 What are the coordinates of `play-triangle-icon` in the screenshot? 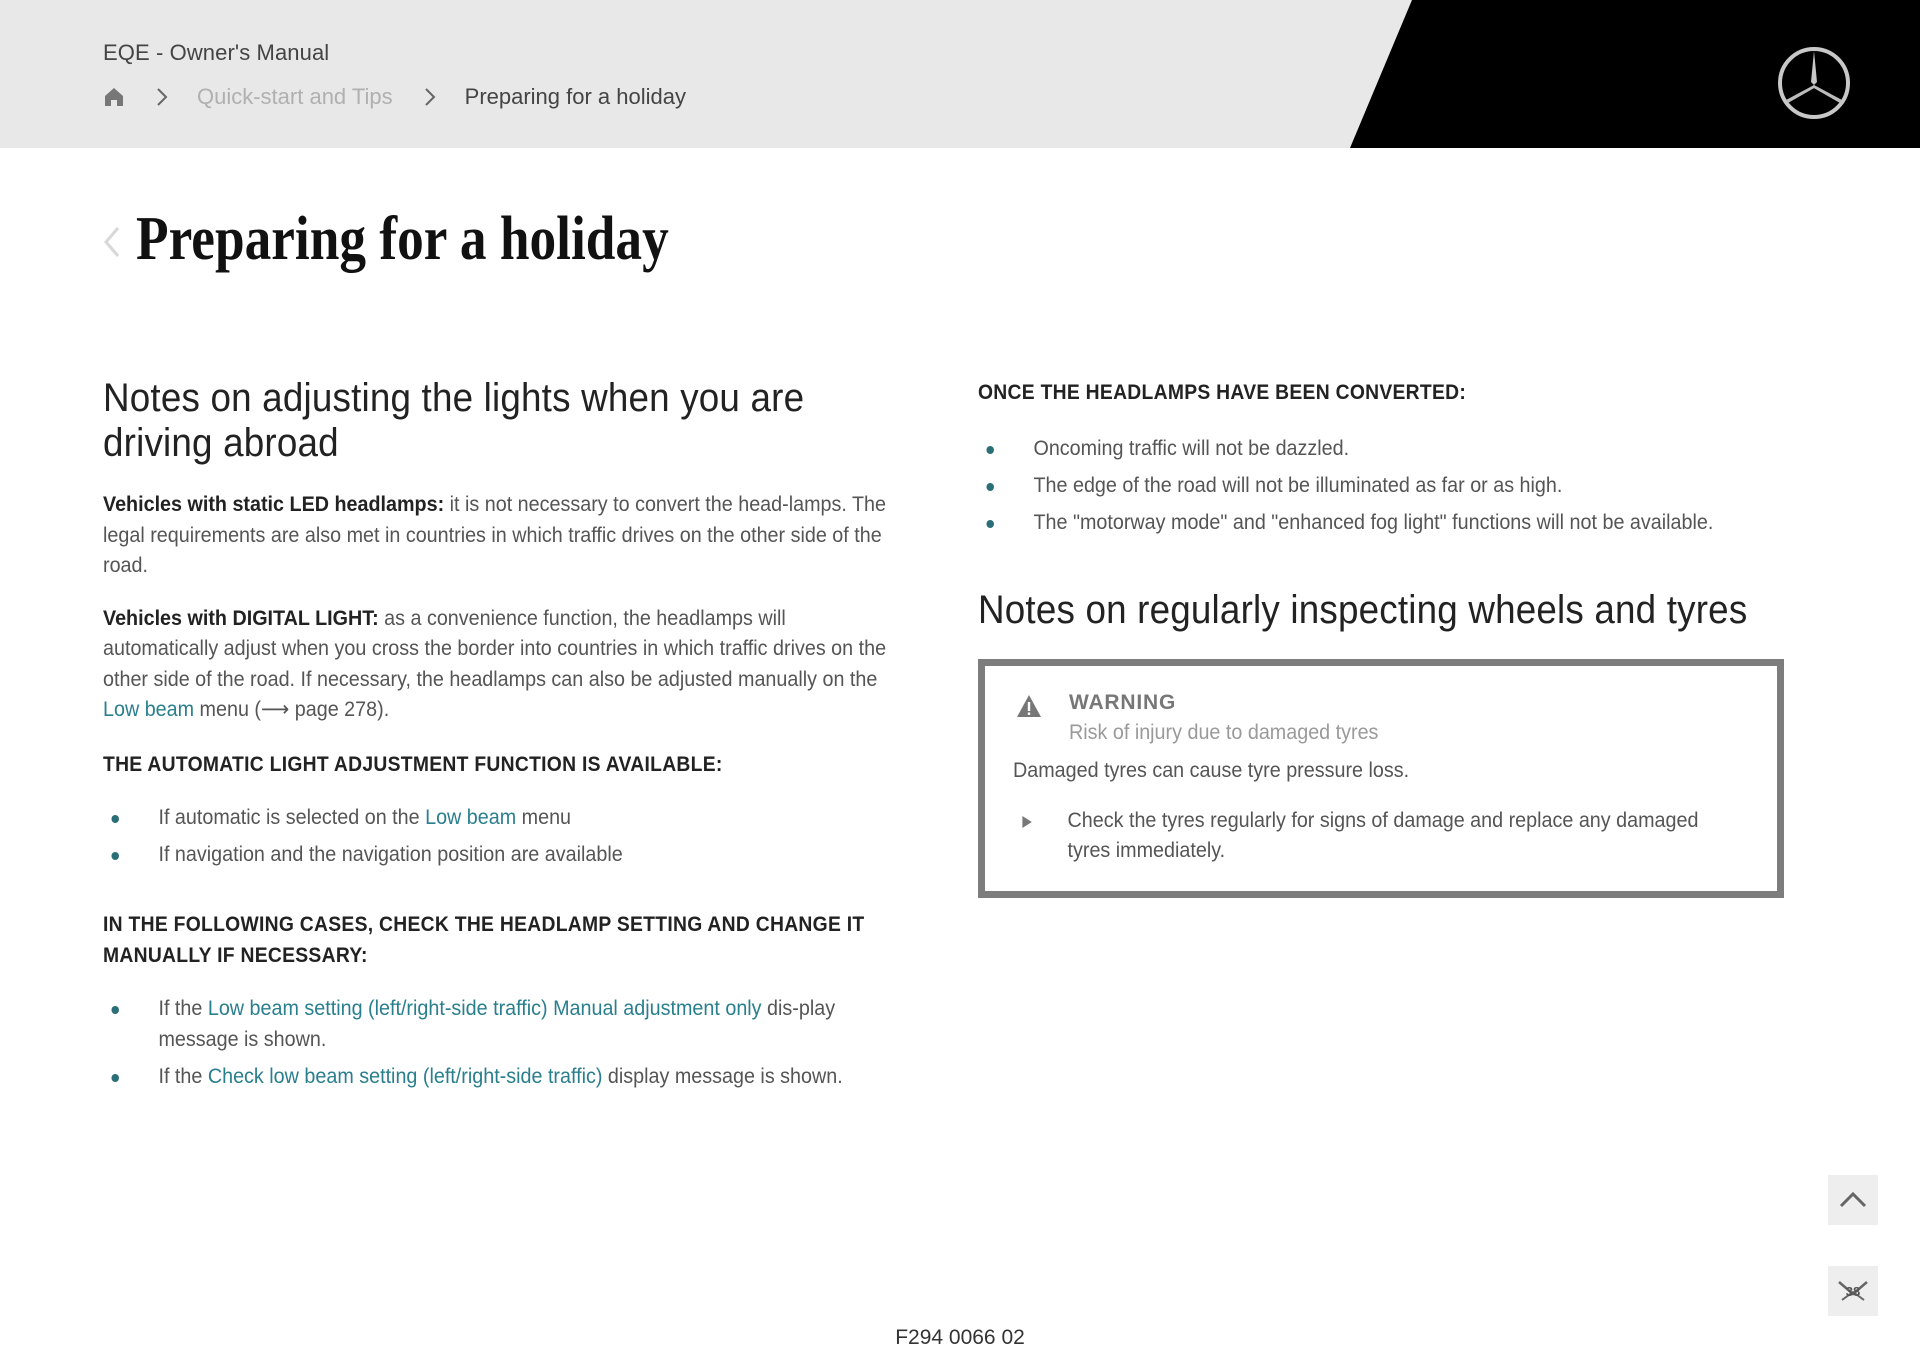 It's located at (1027, 821).